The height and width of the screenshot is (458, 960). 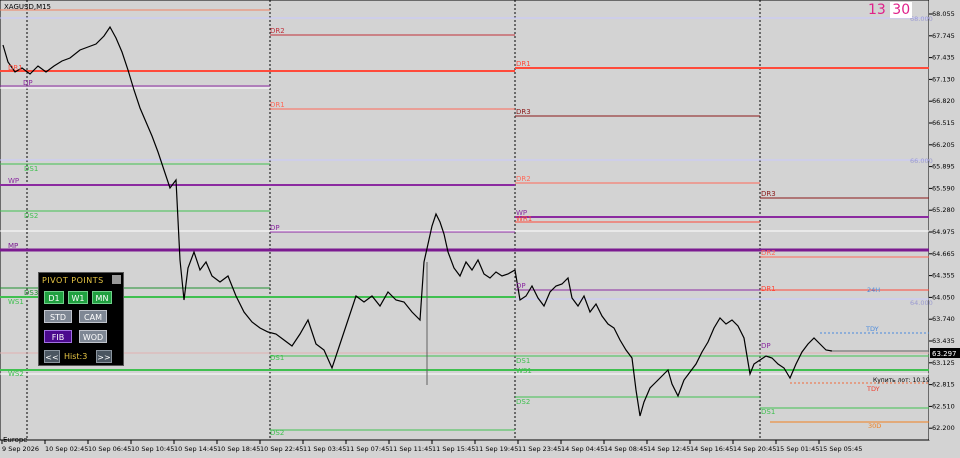 What do you see at coordinates (28, 7) in the screenshot?
I see `symbol-label: XAGUSD,M15` at bounding box center [28, 7].